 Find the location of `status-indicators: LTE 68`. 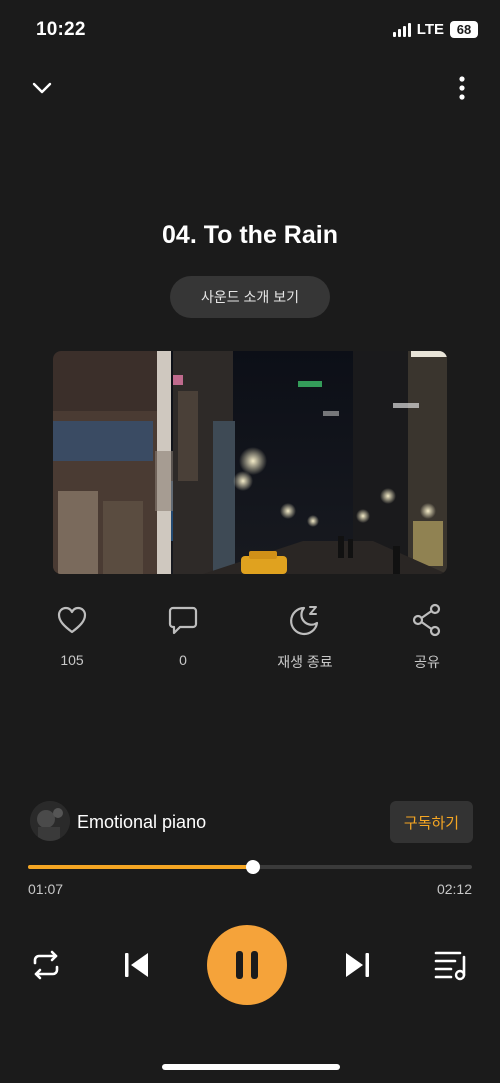

status-indicators: LTE 68 is located at coordinates (435, 29).